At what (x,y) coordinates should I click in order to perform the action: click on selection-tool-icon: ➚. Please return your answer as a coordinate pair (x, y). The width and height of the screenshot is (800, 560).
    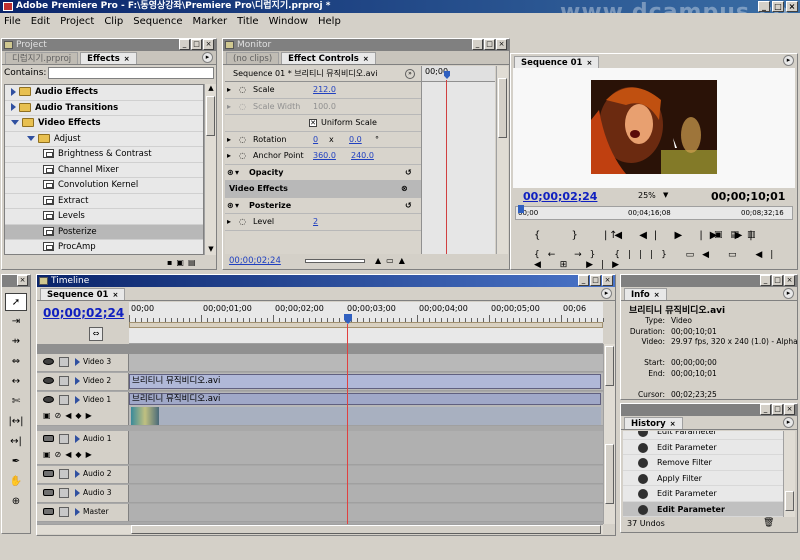
    Looking at the image, I should click on (16, 302).